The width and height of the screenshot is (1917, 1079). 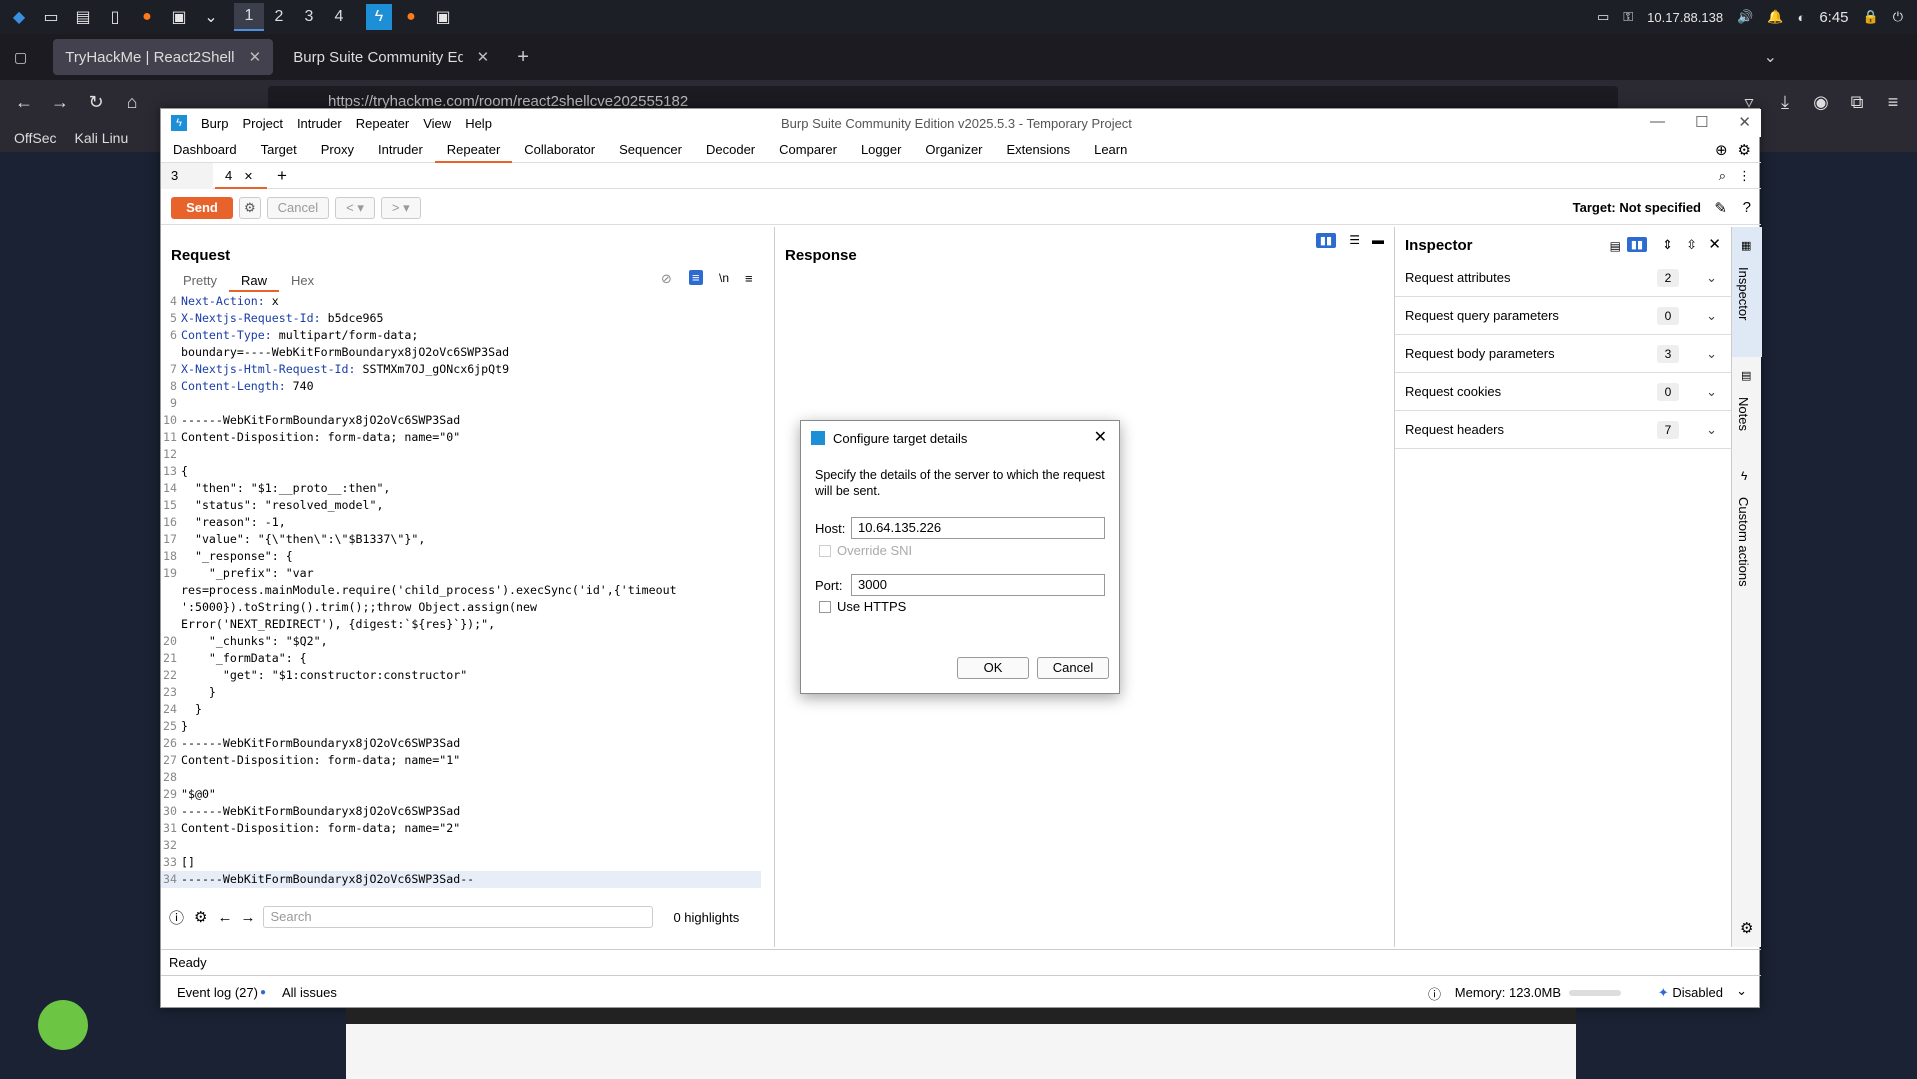 What do you see at coordinates (411, 17) in the screenshot?
I see `firefox-task-icon: ●` at bounding box center [411, 17].